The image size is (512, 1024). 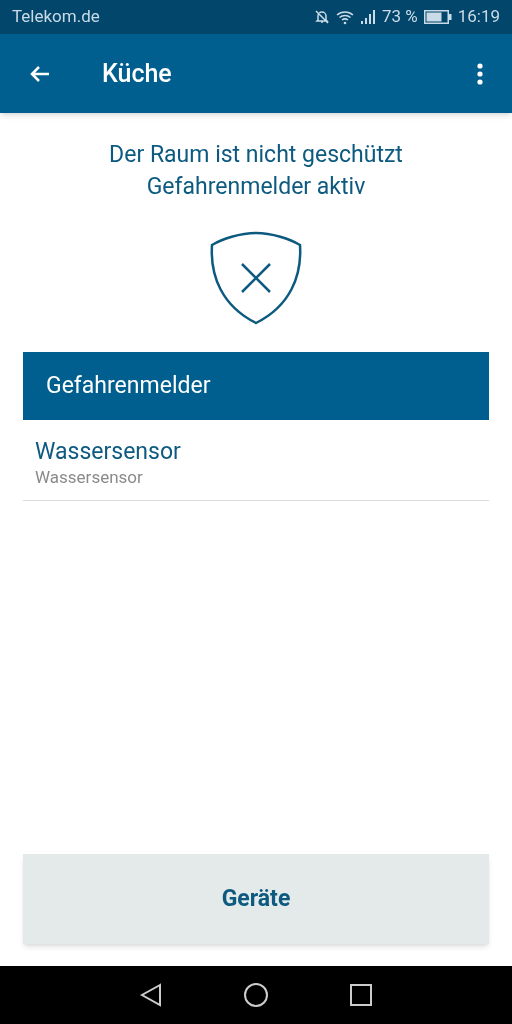 I want to click on shield-cross-icon, so click(x=256, y=278).